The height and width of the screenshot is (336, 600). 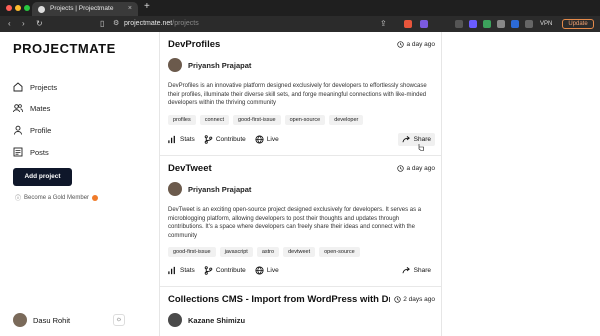 I want to click on sidebar-item-profile: Profile, so click(x=32, y=130).